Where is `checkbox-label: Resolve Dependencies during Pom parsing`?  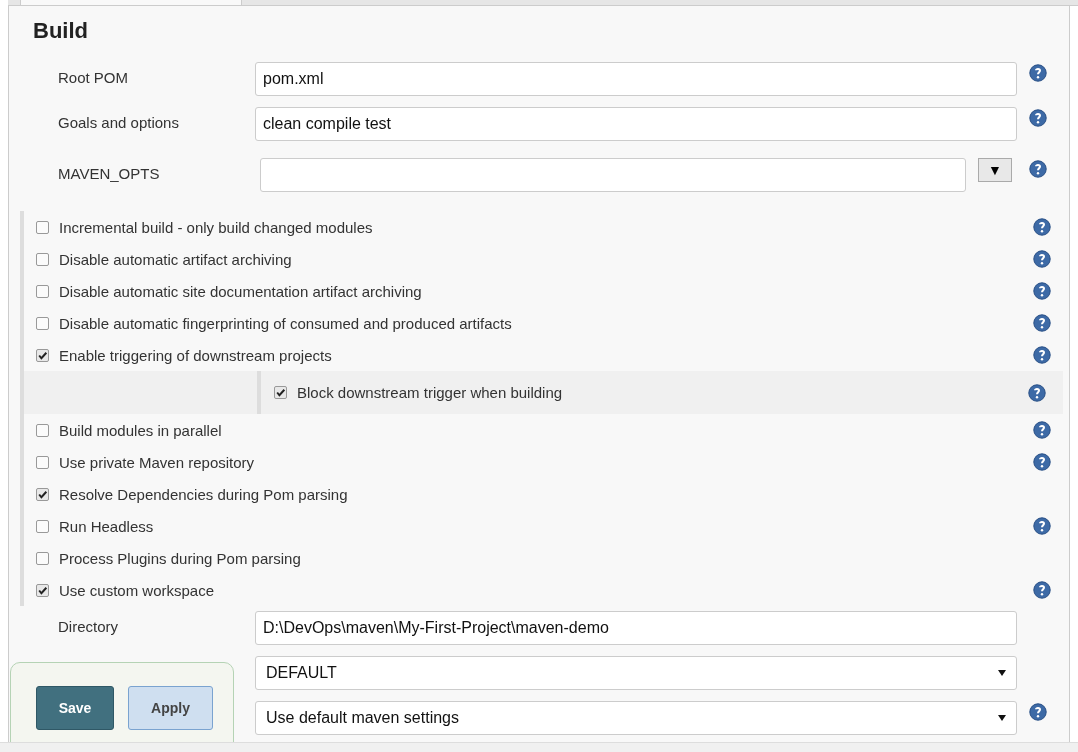
checkbox-label: Resolve Dependencies during Pom parsing is located at coordinates (203, 494).